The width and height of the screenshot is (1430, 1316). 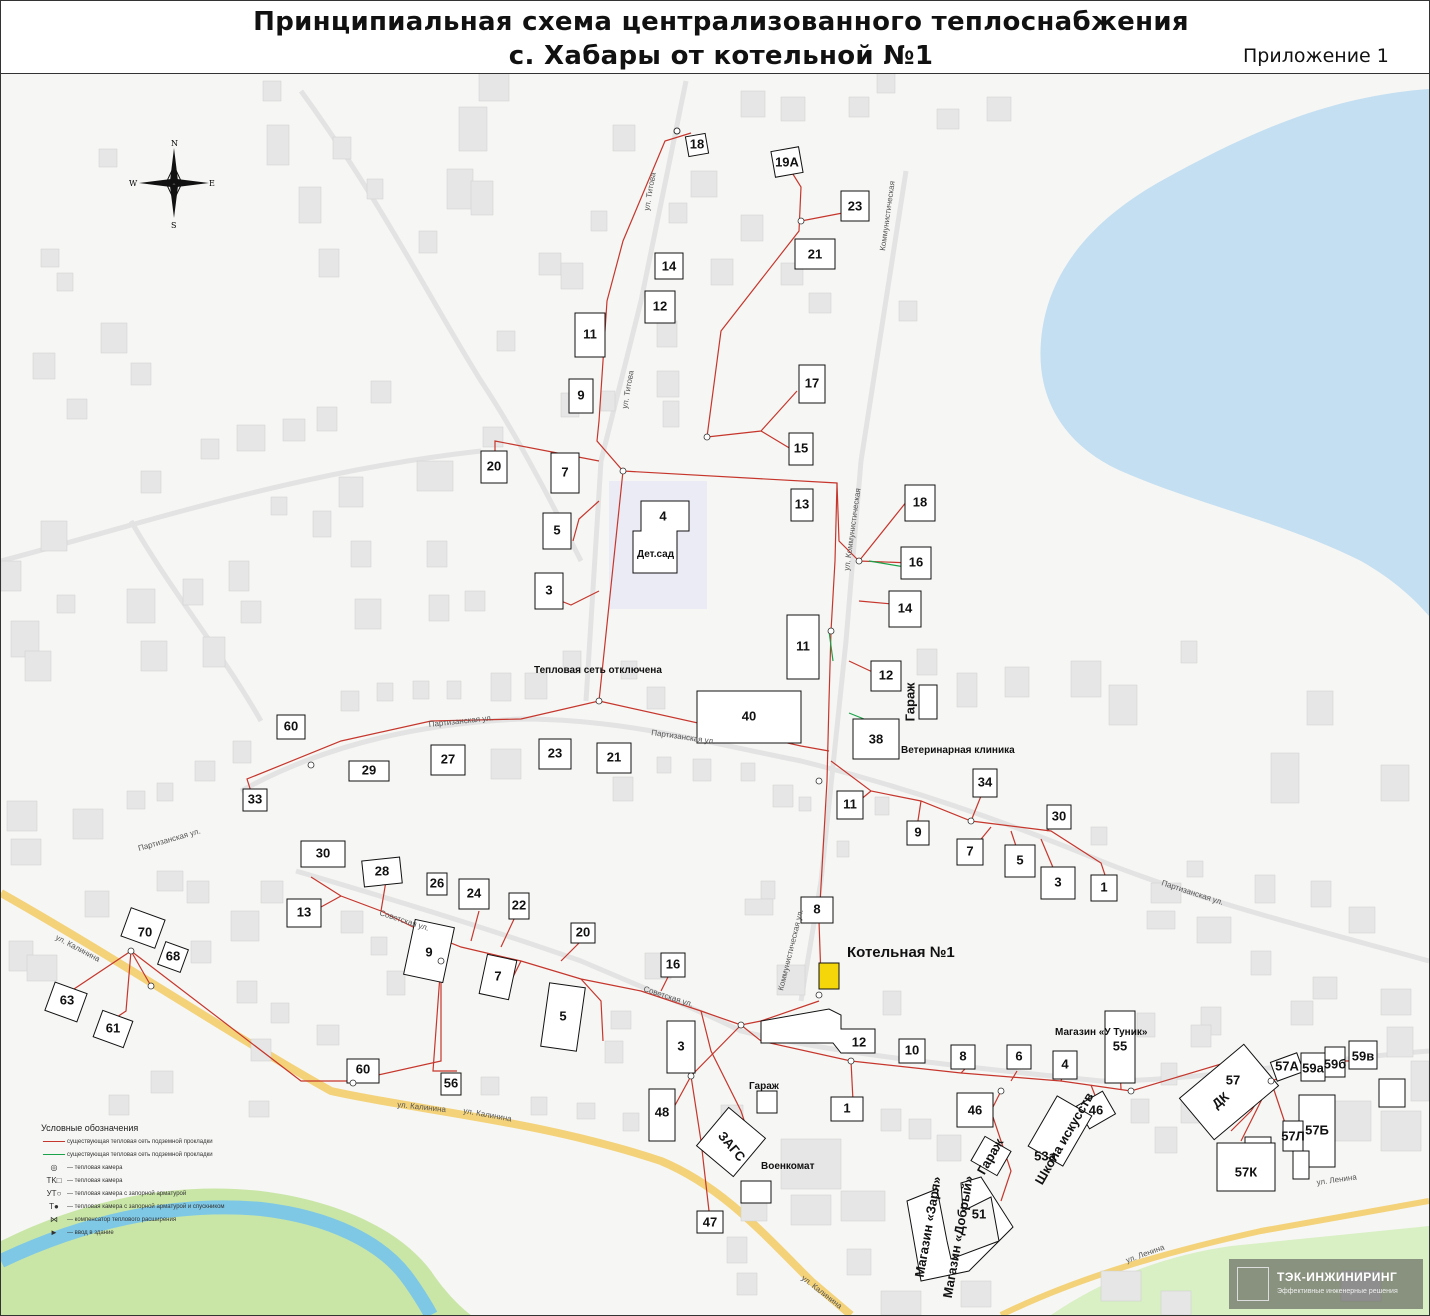 I want to click on compensator-icon: ⋈, so click(x=54, y=1219).